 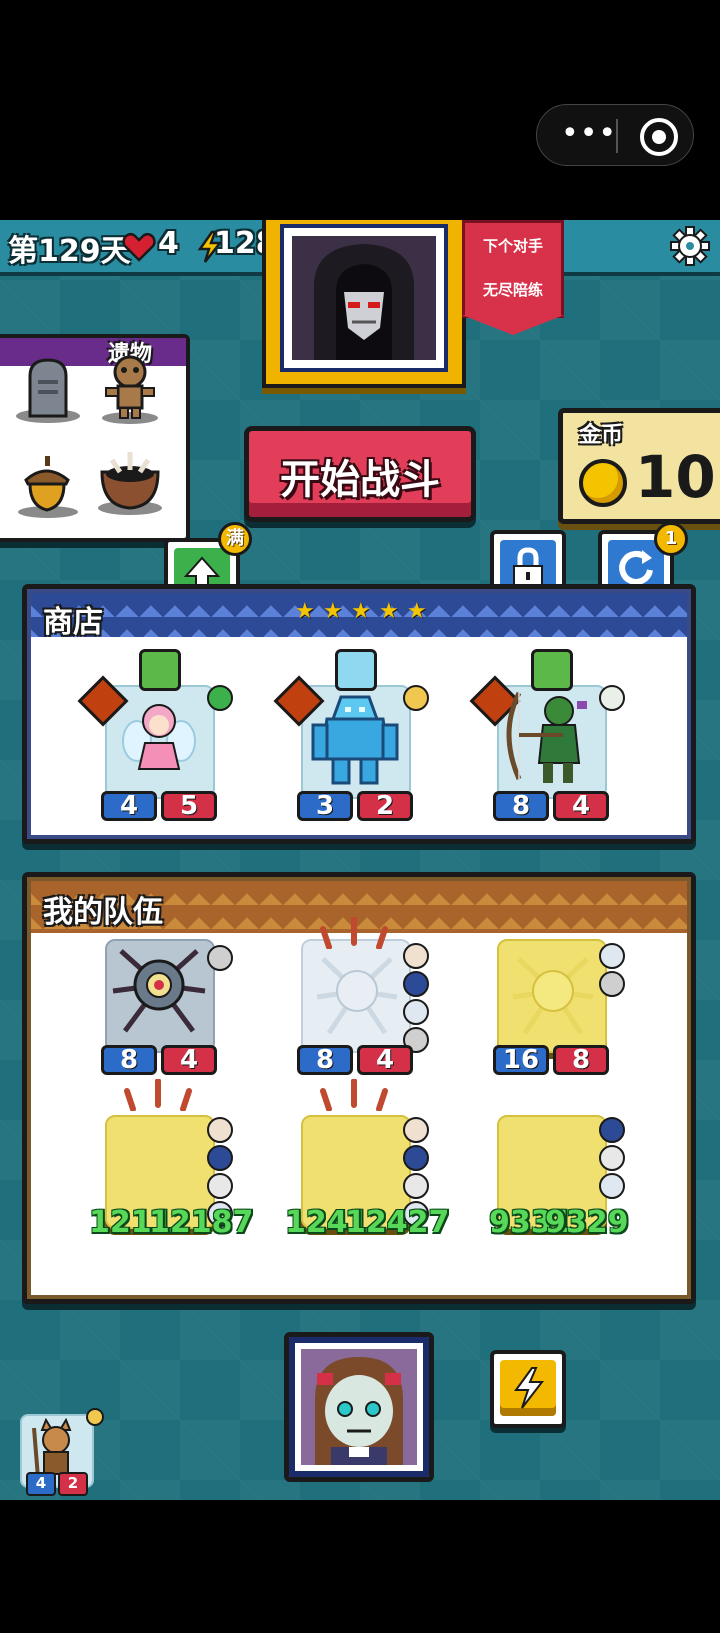 I want to click on shop-panel: 商店 ★ ★ ★ ★ ★ 4 5 3 2 8 4, so click(x=359, y=714).